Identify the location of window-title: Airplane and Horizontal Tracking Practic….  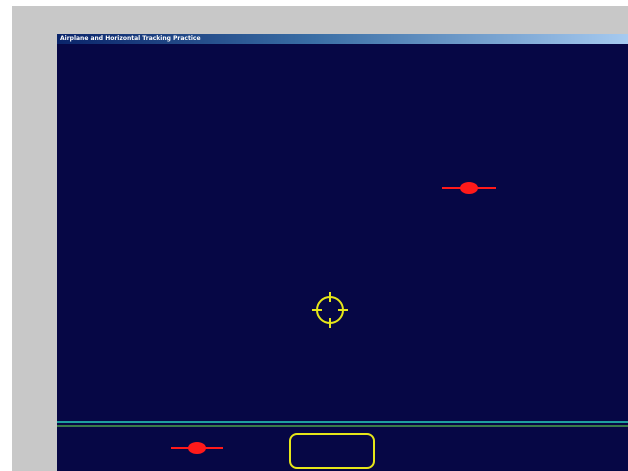
(130, 38).